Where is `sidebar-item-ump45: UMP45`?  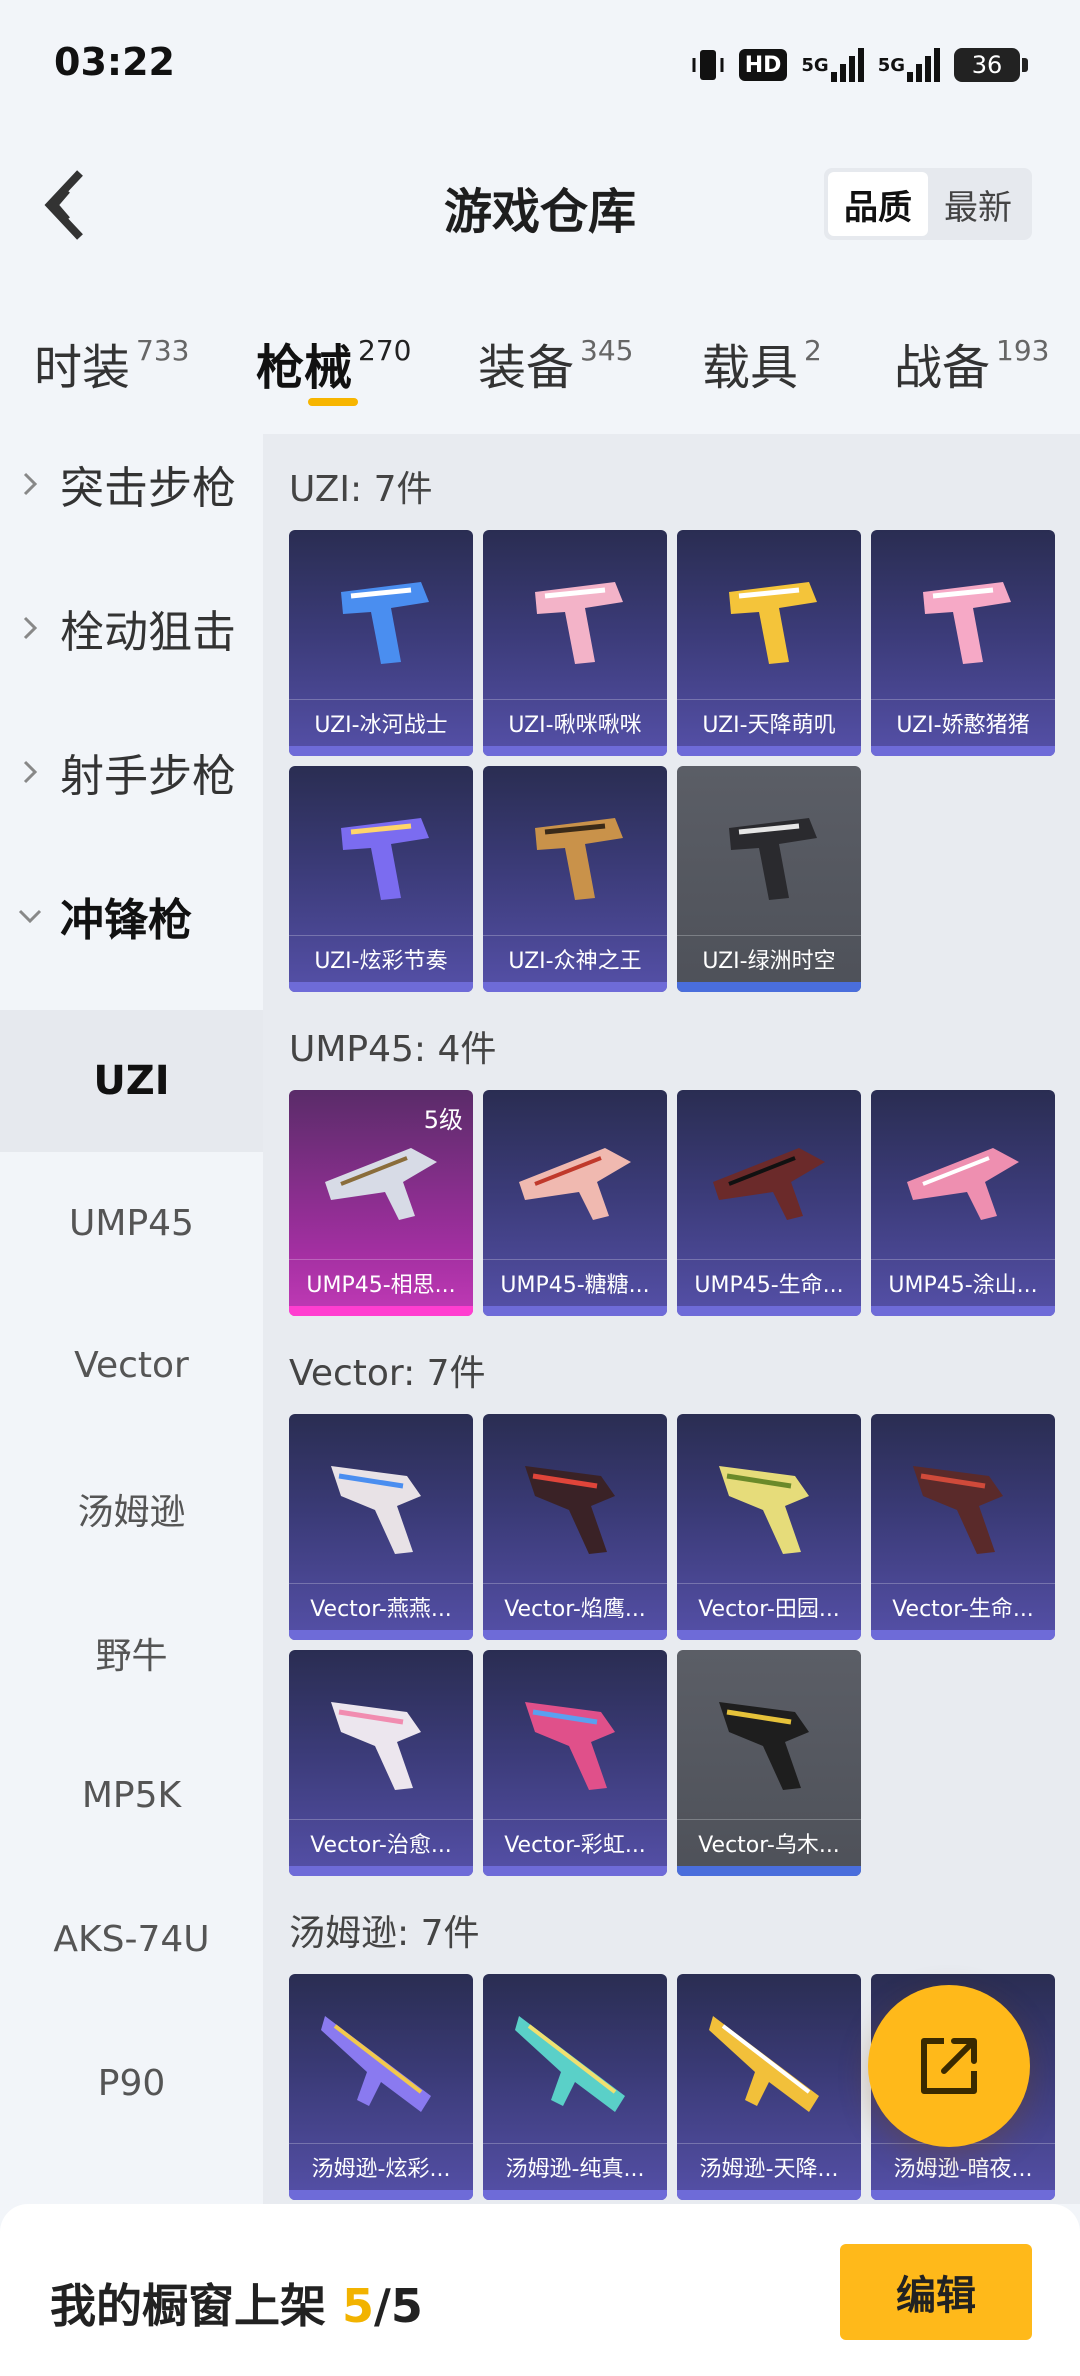
sidebar-item-ump45: UMP45 is located at coordinates (131, 1223).